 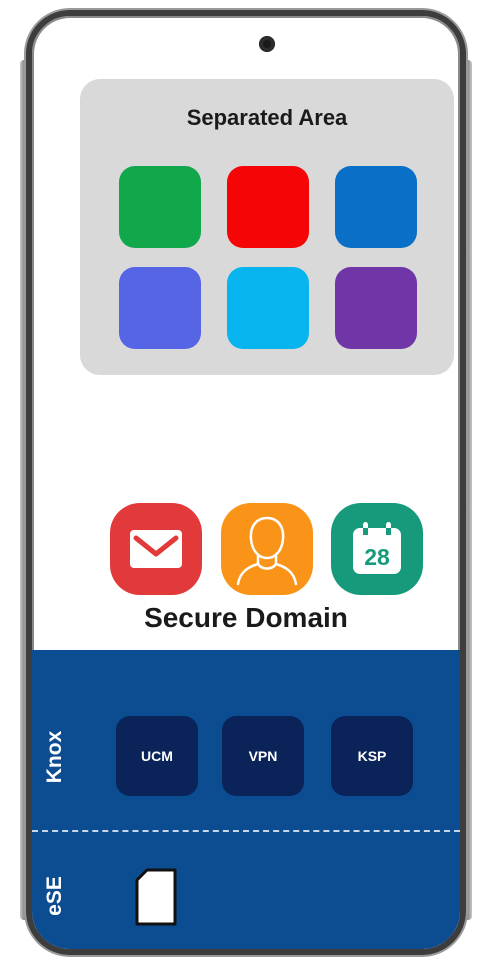 What do you see at coordinates (376, 308) in the screenshot?
I see `app-tile-purple` at bounding box center [376, 308].